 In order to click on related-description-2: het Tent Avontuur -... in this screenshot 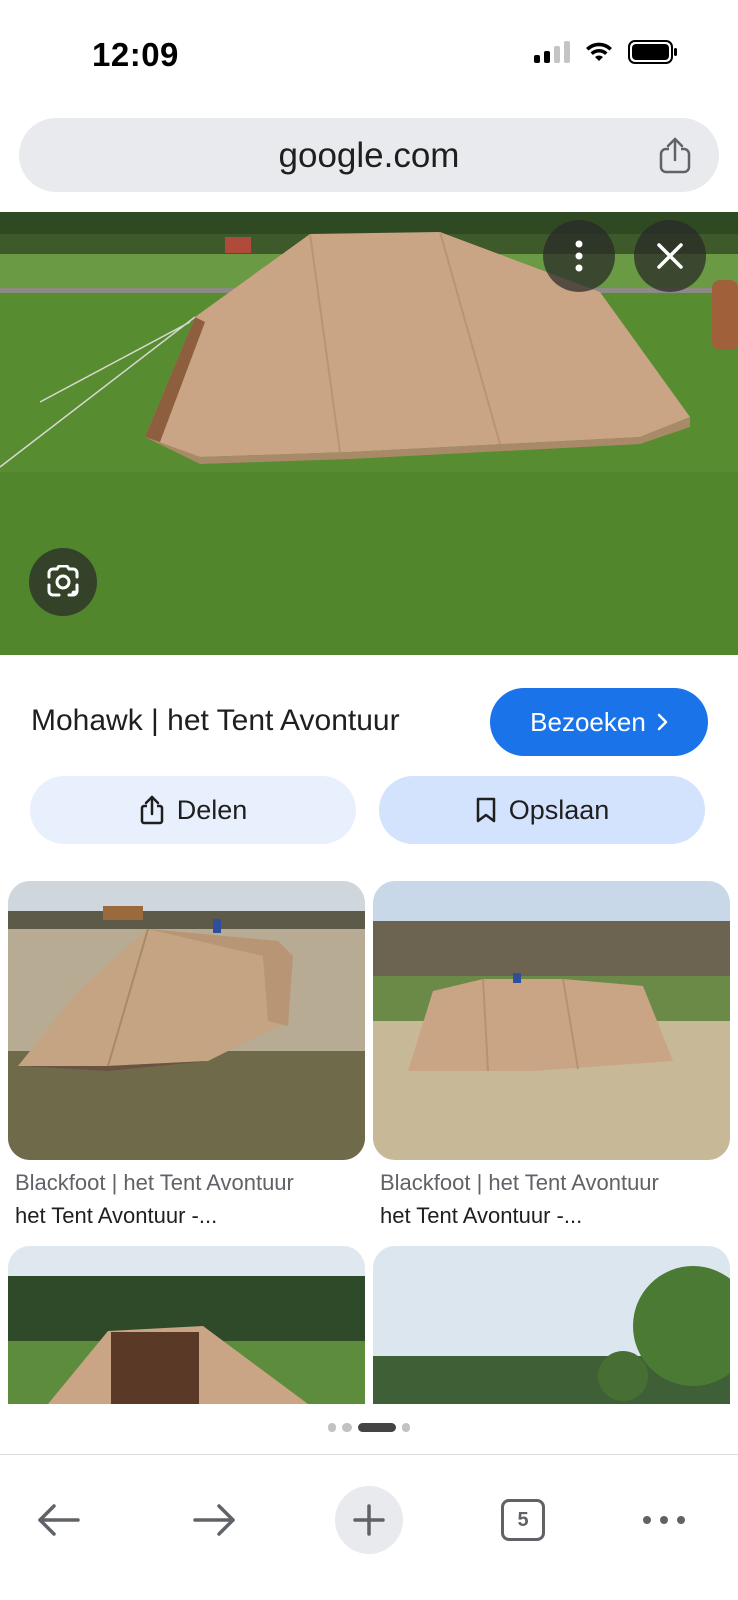, I will do `click(481, 1216)`.